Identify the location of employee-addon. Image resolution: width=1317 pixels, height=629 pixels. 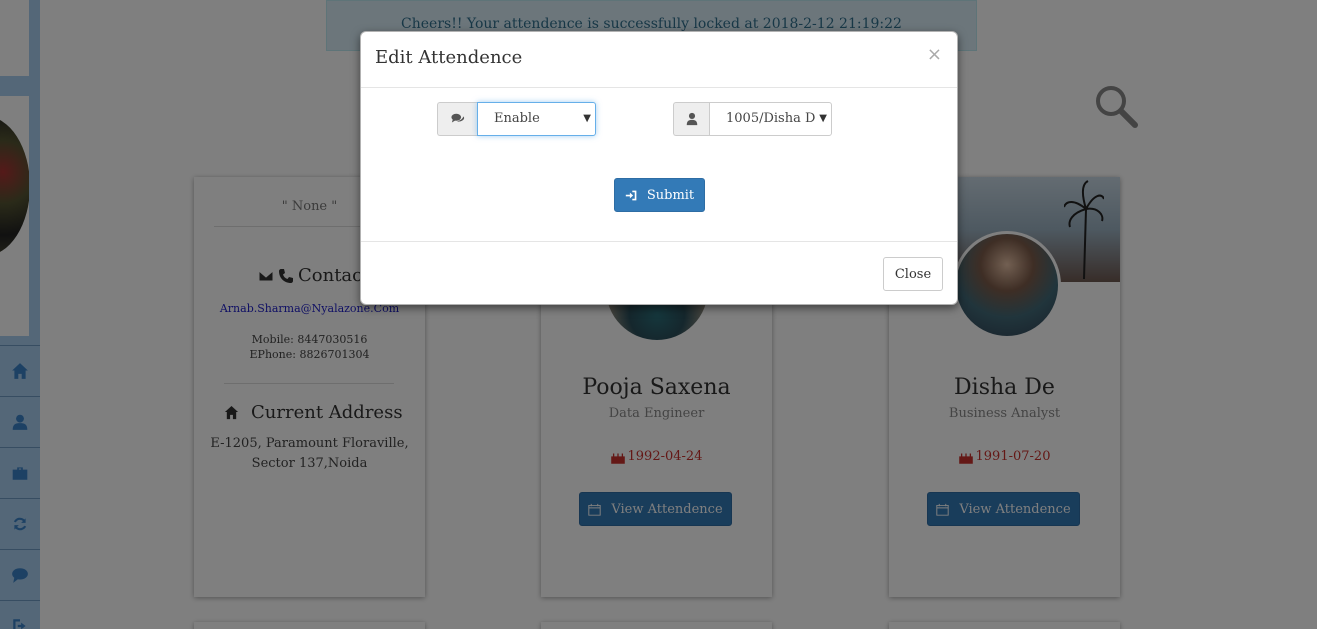
(691, 119).